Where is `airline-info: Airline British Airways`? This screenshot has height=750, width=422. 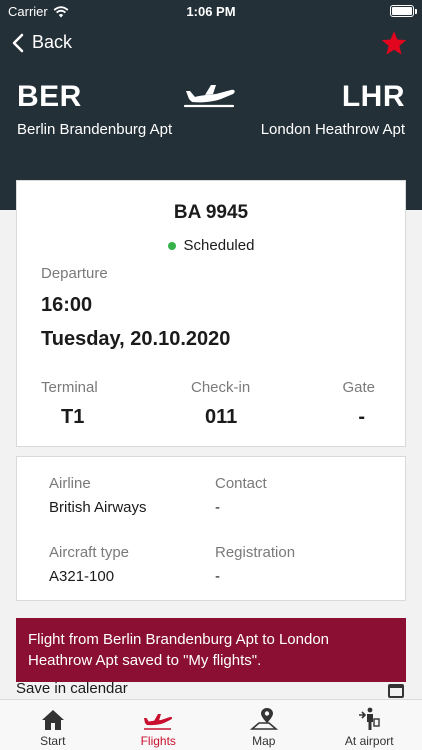
airline-info: Airline British Airways is located at coordinates (98, 495).